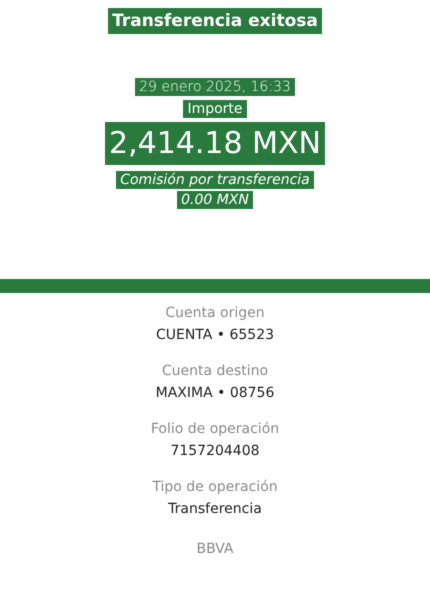 Image resolution: width=430 pixels, height=597 pixels. Describe the element at coordinates (215, 393) in the screenshot. I see `detail-value: MAXIMA • 08756` at that location.